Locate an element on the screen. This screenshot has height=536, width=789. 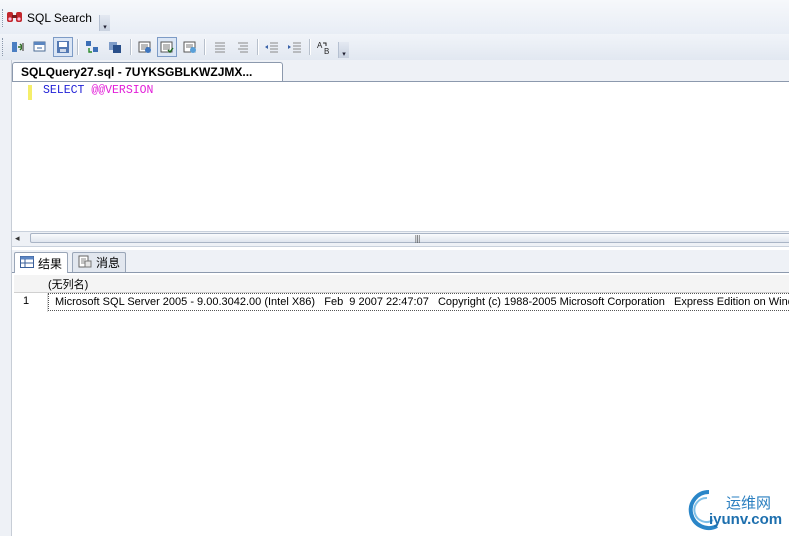
sql-search-toolbar: SQL Search ▾ is located at coordinates (394, 17).